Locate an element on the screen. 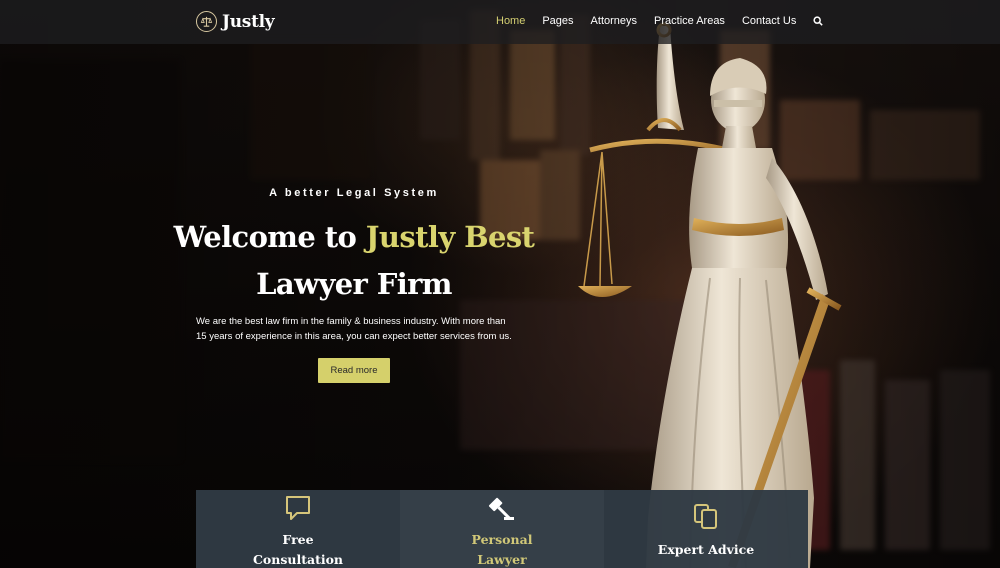 The width and height of the screenshot is (1000, 568). feature-card-expert-advice: Expert Advice is located at coordinates (706, 529).